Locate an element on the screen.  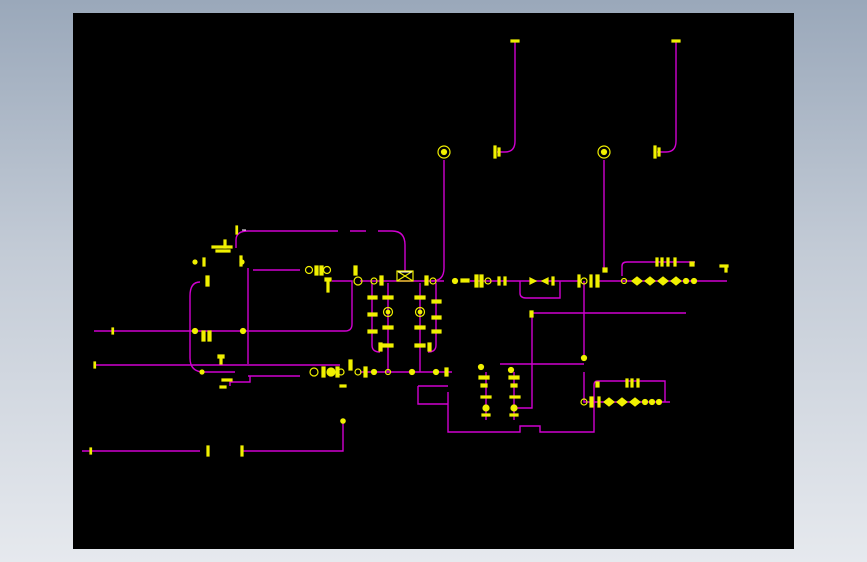
pipe-riser-right is located at coordinates (667, 97).